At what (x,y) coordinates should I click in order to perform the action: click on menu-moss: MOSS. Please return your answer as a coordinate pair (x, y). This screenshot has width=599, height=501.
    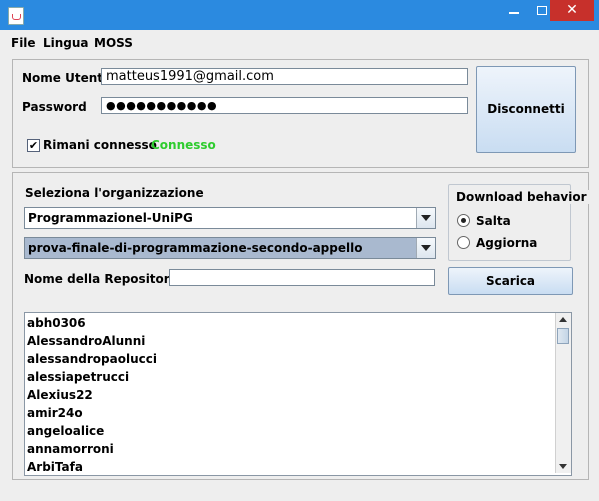
    Looking at the image, I should click on (113, 43).